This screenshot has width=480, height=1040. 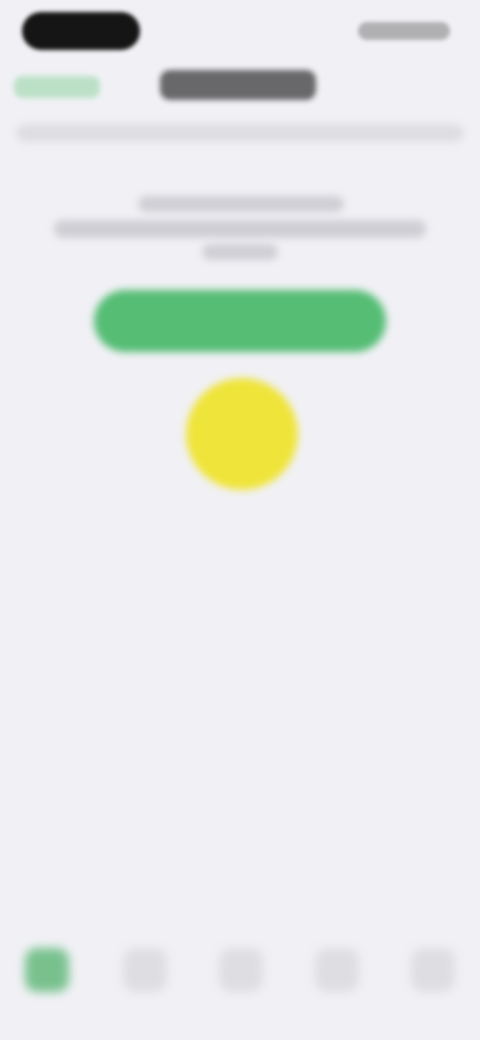 I want to click on home-icon, so click(x=47, y=970).